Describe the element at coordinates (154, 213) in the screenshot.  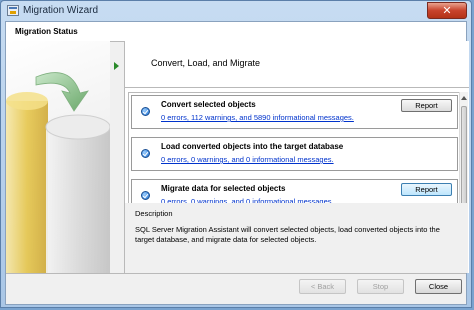
I see `description-label: Description` at that location.